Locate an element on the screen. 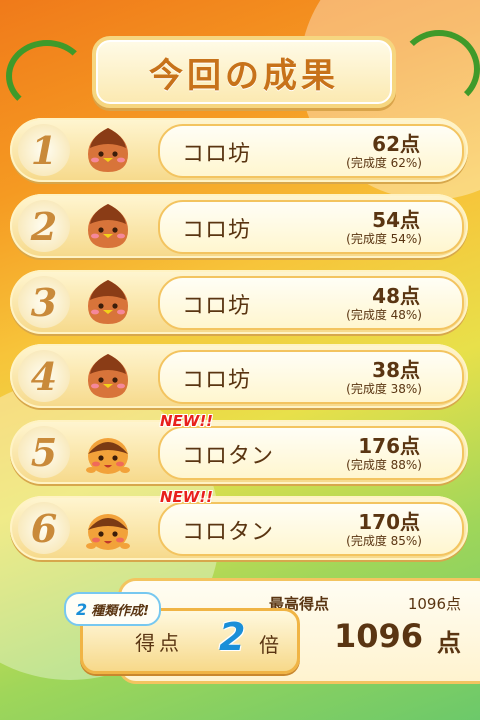 The height and width of the screenshot is (720, 480). result-info: コロタン 170点 (完成度 85%) is located at coordinates (311, 529).